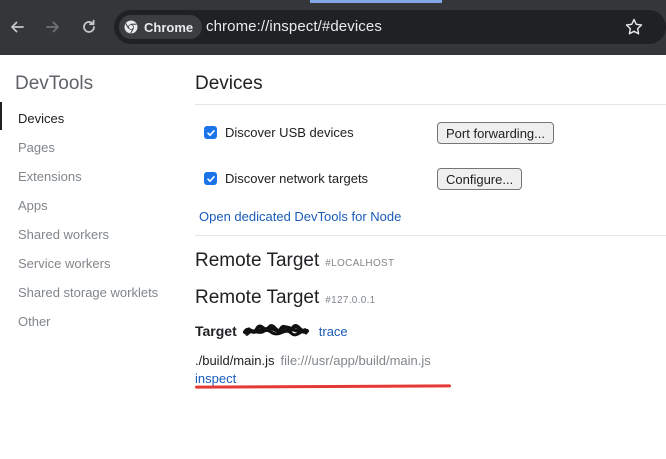 The height and width of the screenshot is (459, 666). I want to click on discover-network-checkbox, so click(210, 178).